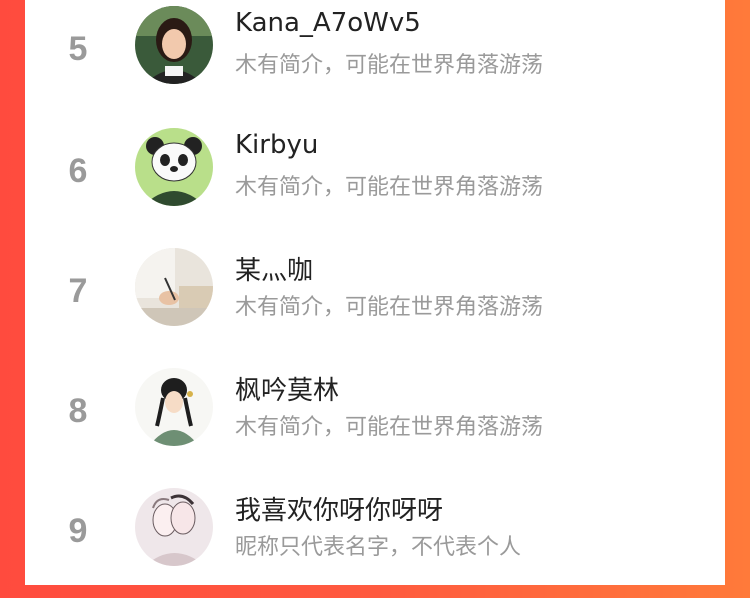 Image resolution: width=750 pixels, height=598 pixels. Describe the element at coordinates (174, 45) in the screenshot. I see `woman-photo-avatar-icon` at that location.